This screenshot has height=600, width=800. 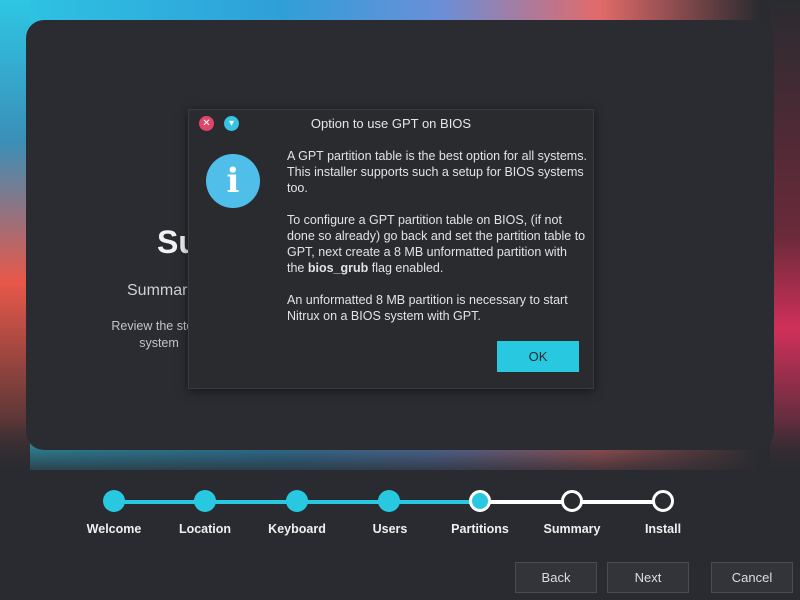 What do you see at coordinates (648, 577) in the screenshot?
I see `next-button: Next` at bounding box center [648, 577].